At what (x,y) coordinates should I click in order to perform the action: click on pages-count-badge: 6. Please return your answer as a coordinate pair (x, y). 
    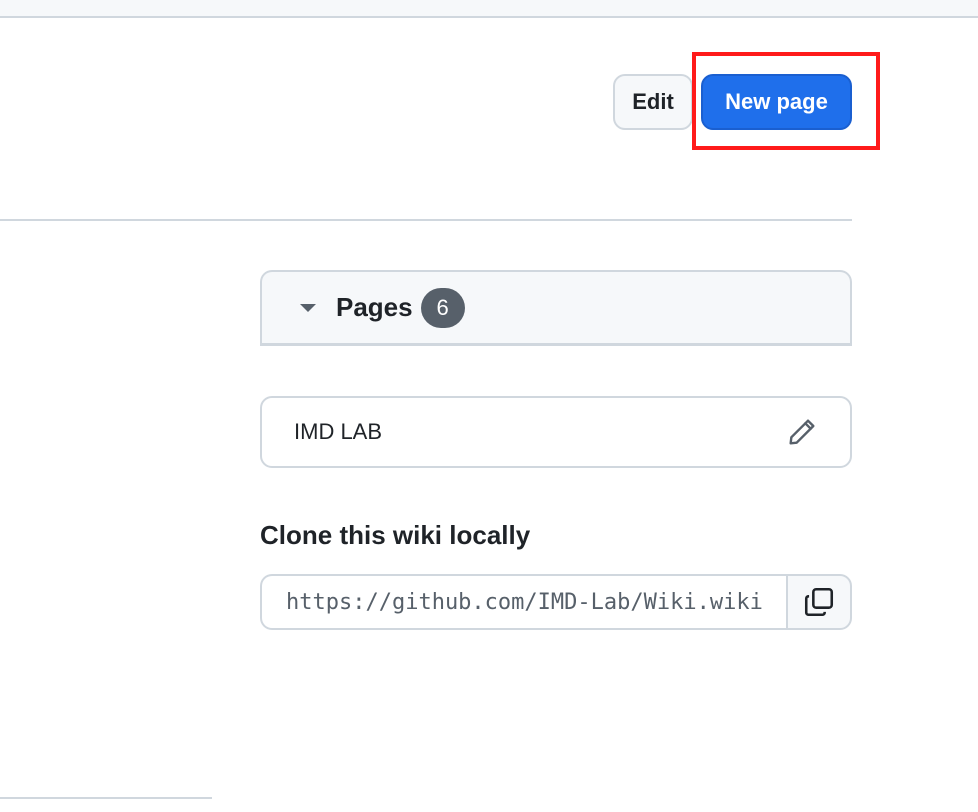
    Looking at the image, I should click on (442, 307).